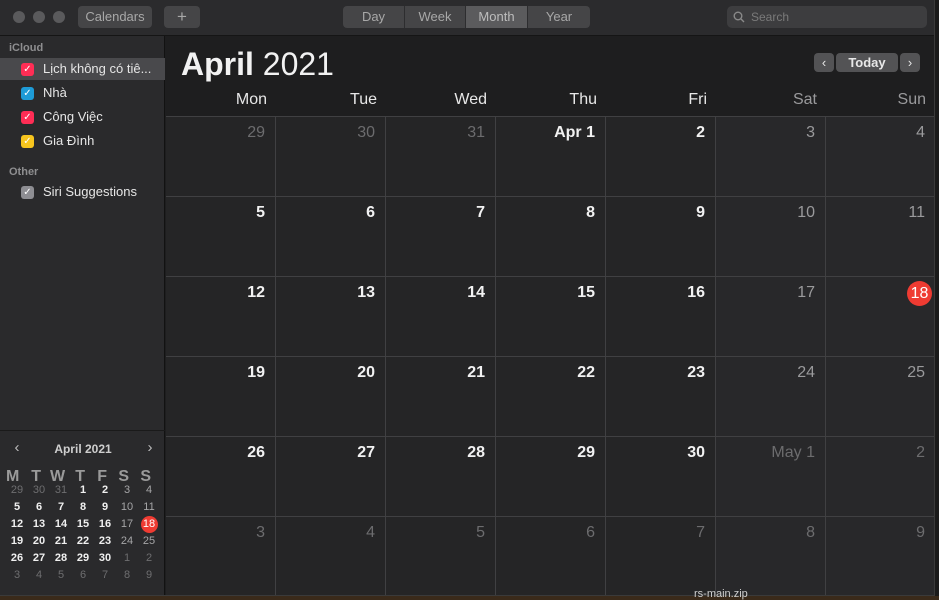 This screenshot has width=939, height=600. What do you see at coordinates (880, 397) in the screenshot?
I see `day-cell: 25` at bounding box center [880, 397].